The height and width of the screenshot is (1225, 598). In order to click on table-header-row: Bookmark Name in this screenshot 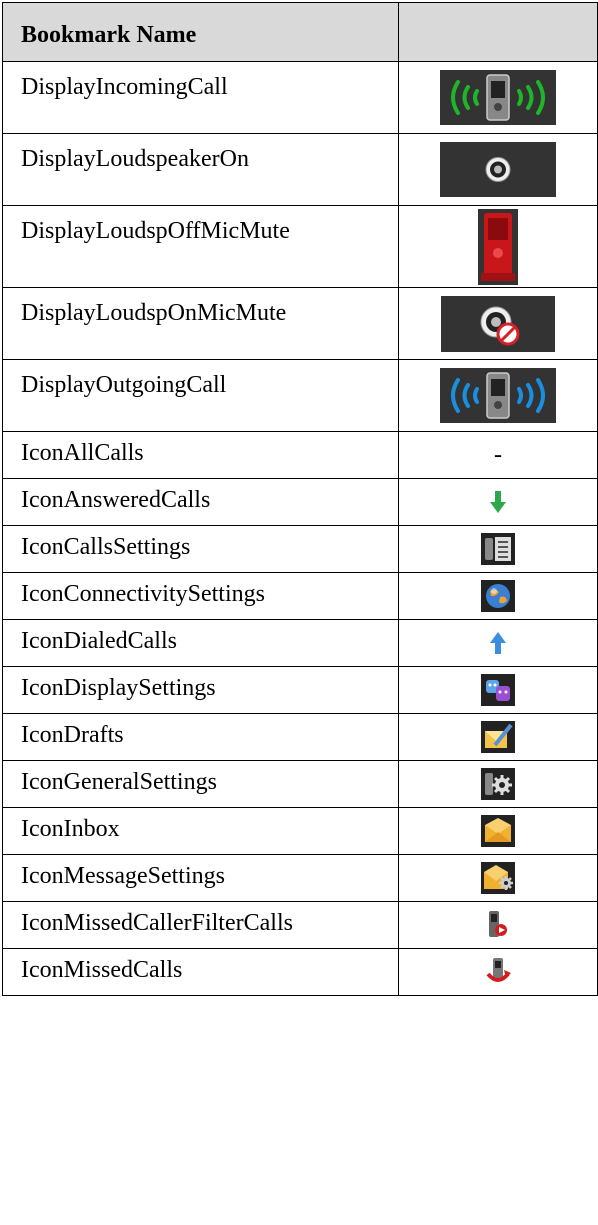, I will do `click(300, 32)`.